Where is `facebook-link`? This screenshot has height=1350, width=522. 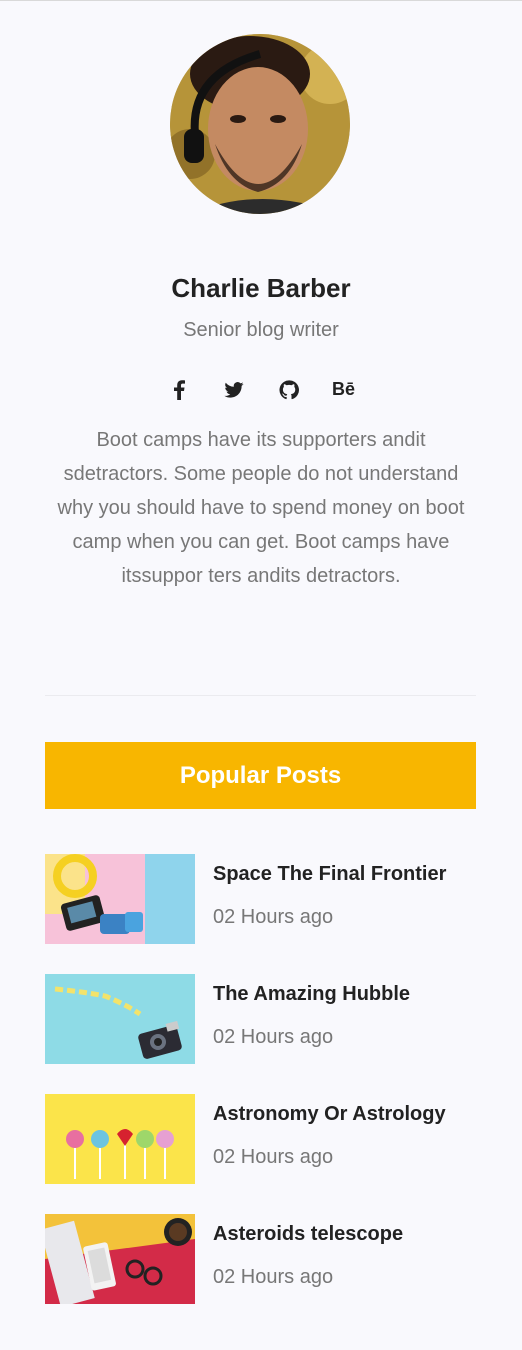
facebook-link is located at coordinates (178, 389).